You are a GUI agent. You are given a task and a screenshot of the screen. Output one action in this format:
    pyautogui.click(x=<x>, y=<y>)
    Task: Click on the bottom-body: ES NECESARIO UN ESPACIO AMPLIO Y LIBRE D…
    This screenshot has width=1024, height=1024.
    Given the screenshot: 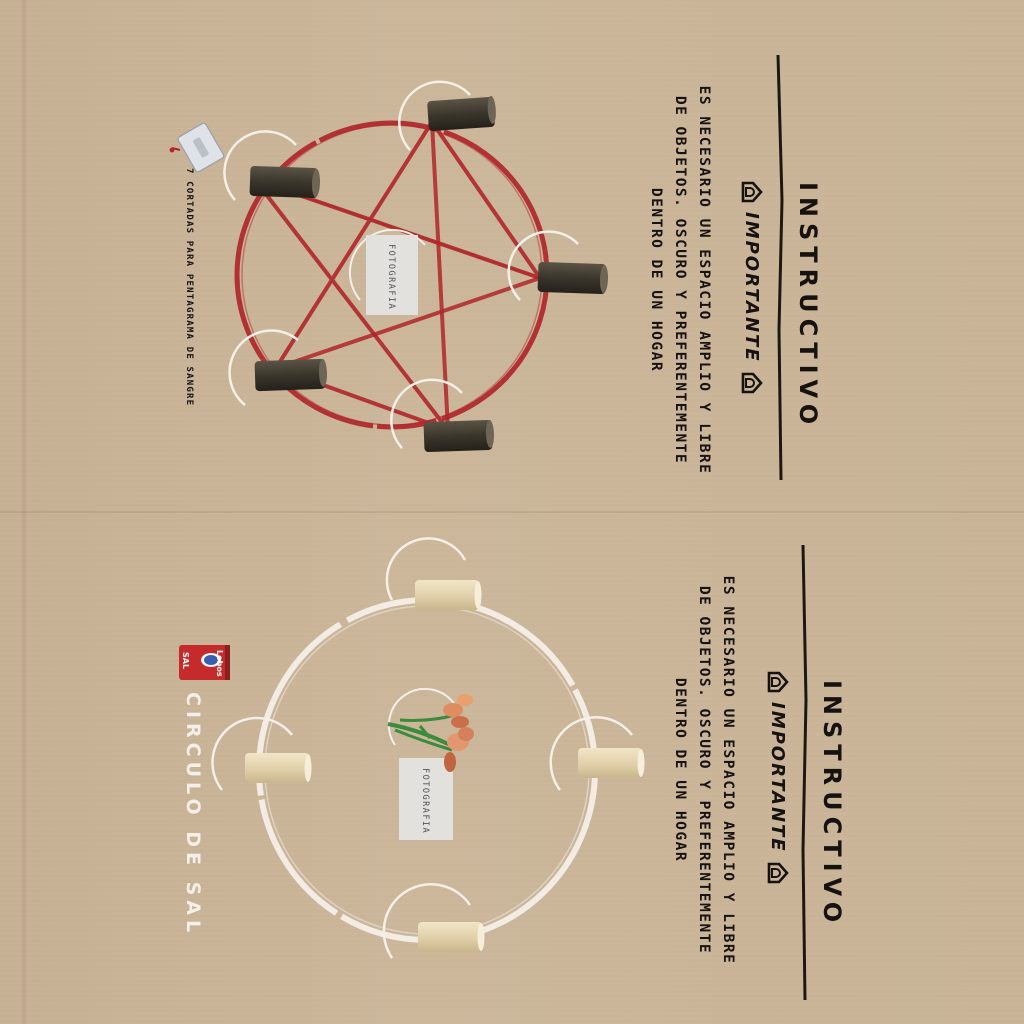 What is the action you would take?
    pyautogui.click(x=704, y=770)
    